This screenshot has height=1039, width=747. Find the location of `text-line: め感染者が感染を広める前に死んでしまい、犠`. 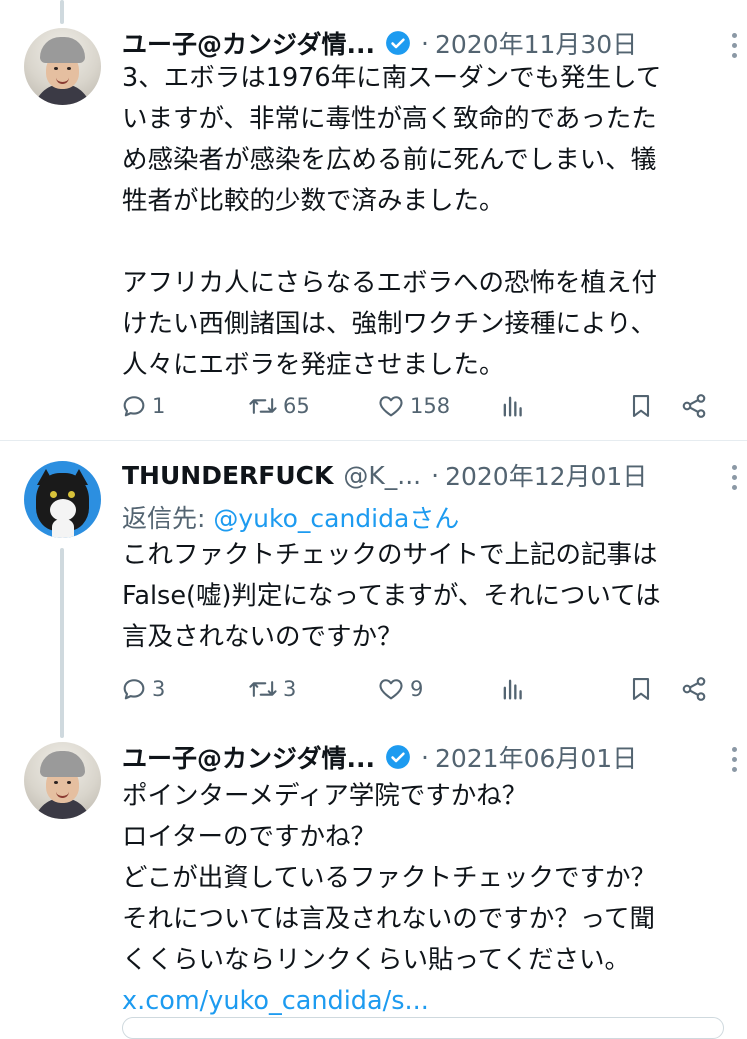

text-line: め感染者が感染を広める前に死んでしまい、犠 is located at coordinates (389, 160).